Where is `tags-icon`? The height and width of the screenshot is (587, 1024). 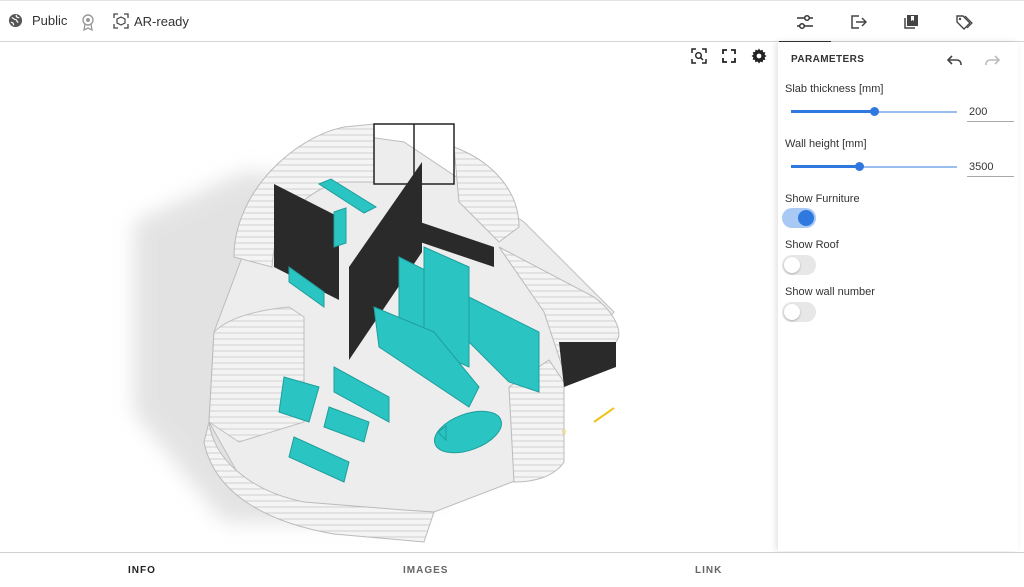
tags-icon is located at coordinates (964, 22).